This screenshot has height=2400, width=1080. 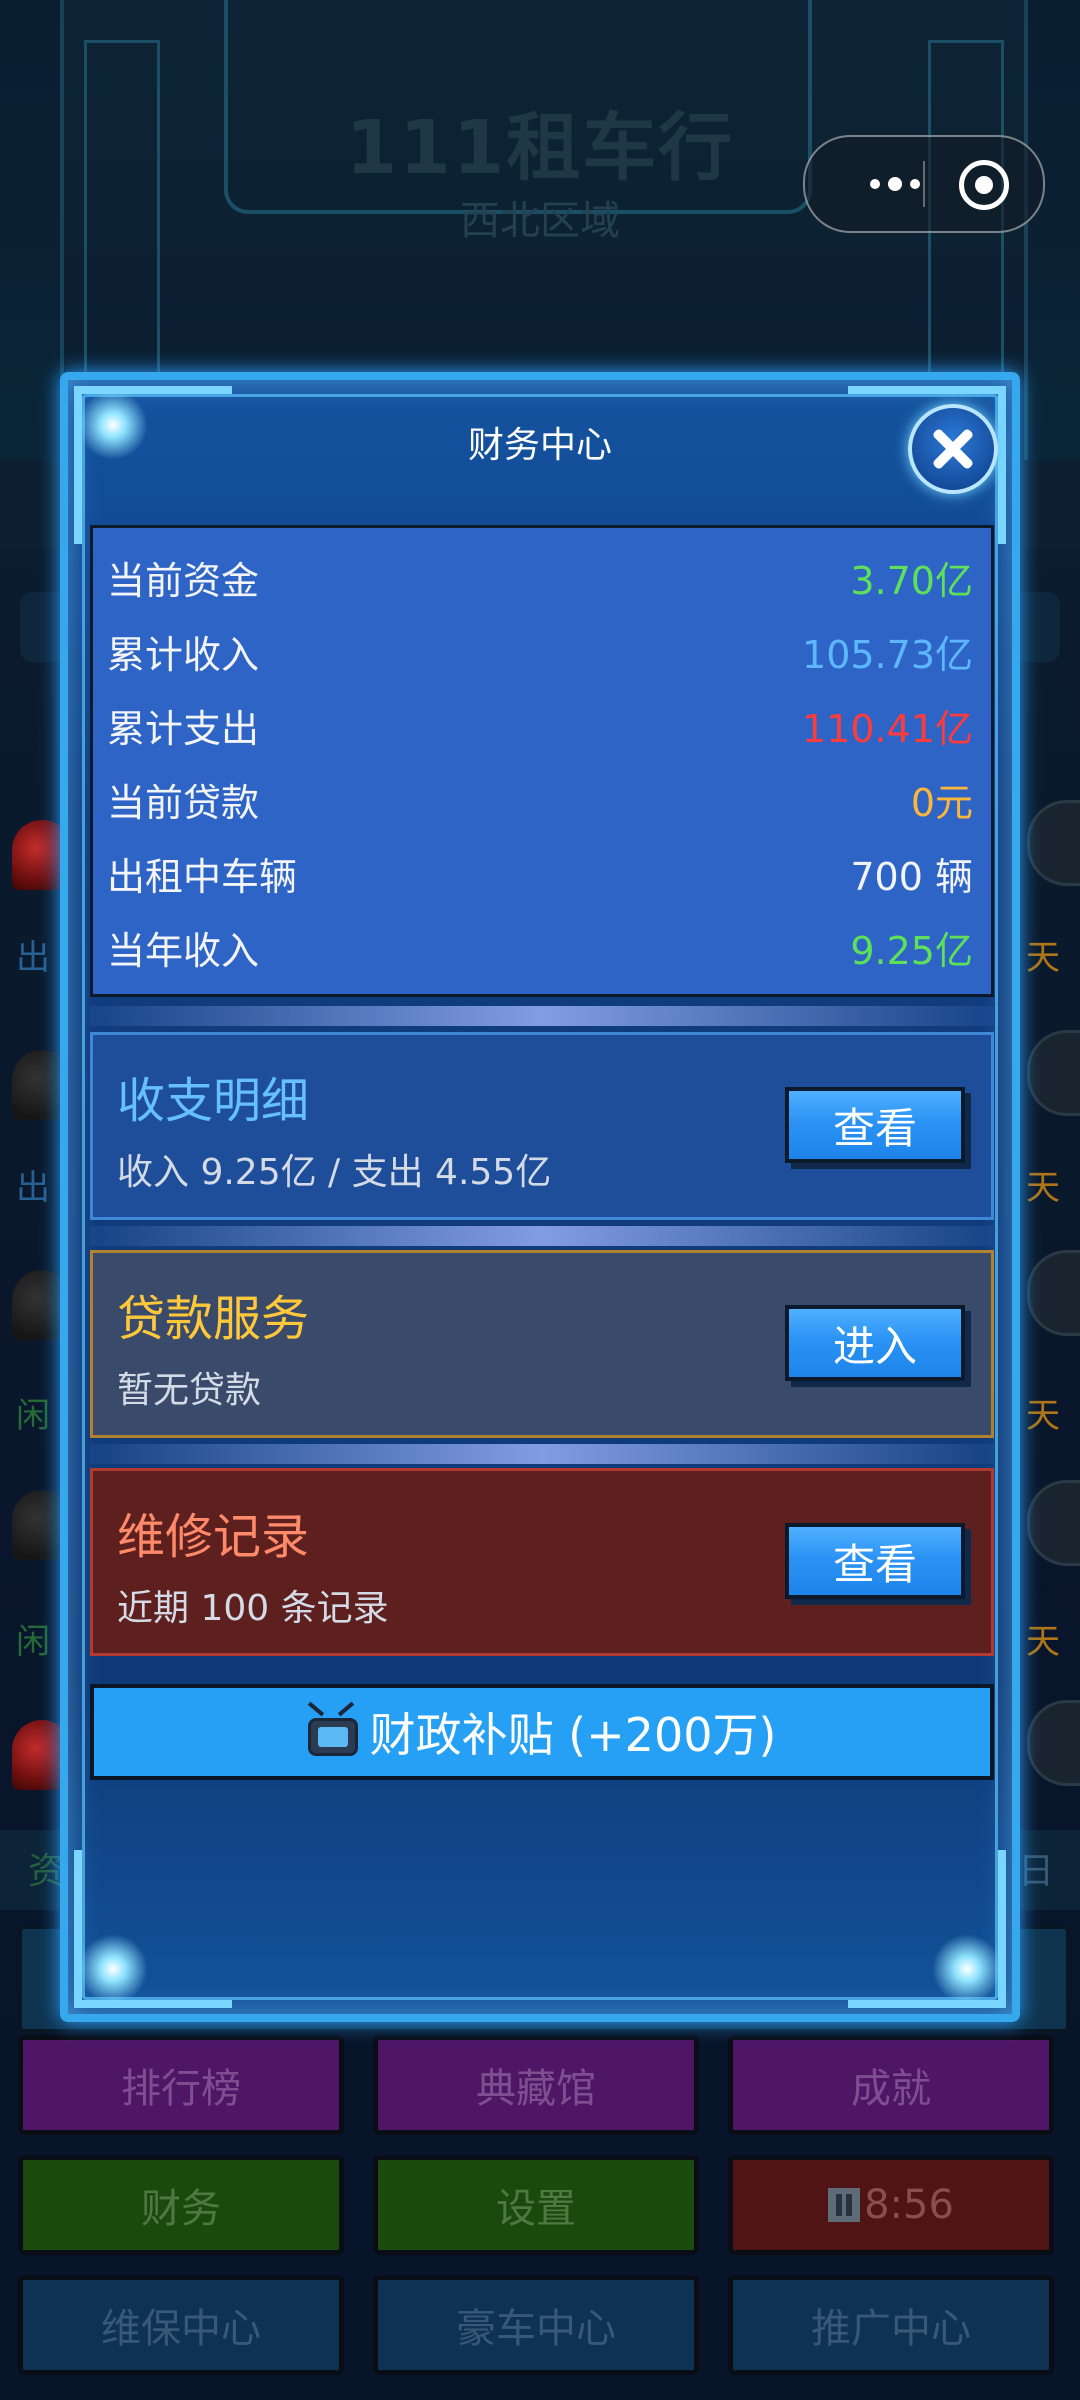 What do you see at coordinates (540, 725) in the screenshot?
I see `stat-row-total-expense: 累计支出 110.41亿` at bounding box center [540, 725].